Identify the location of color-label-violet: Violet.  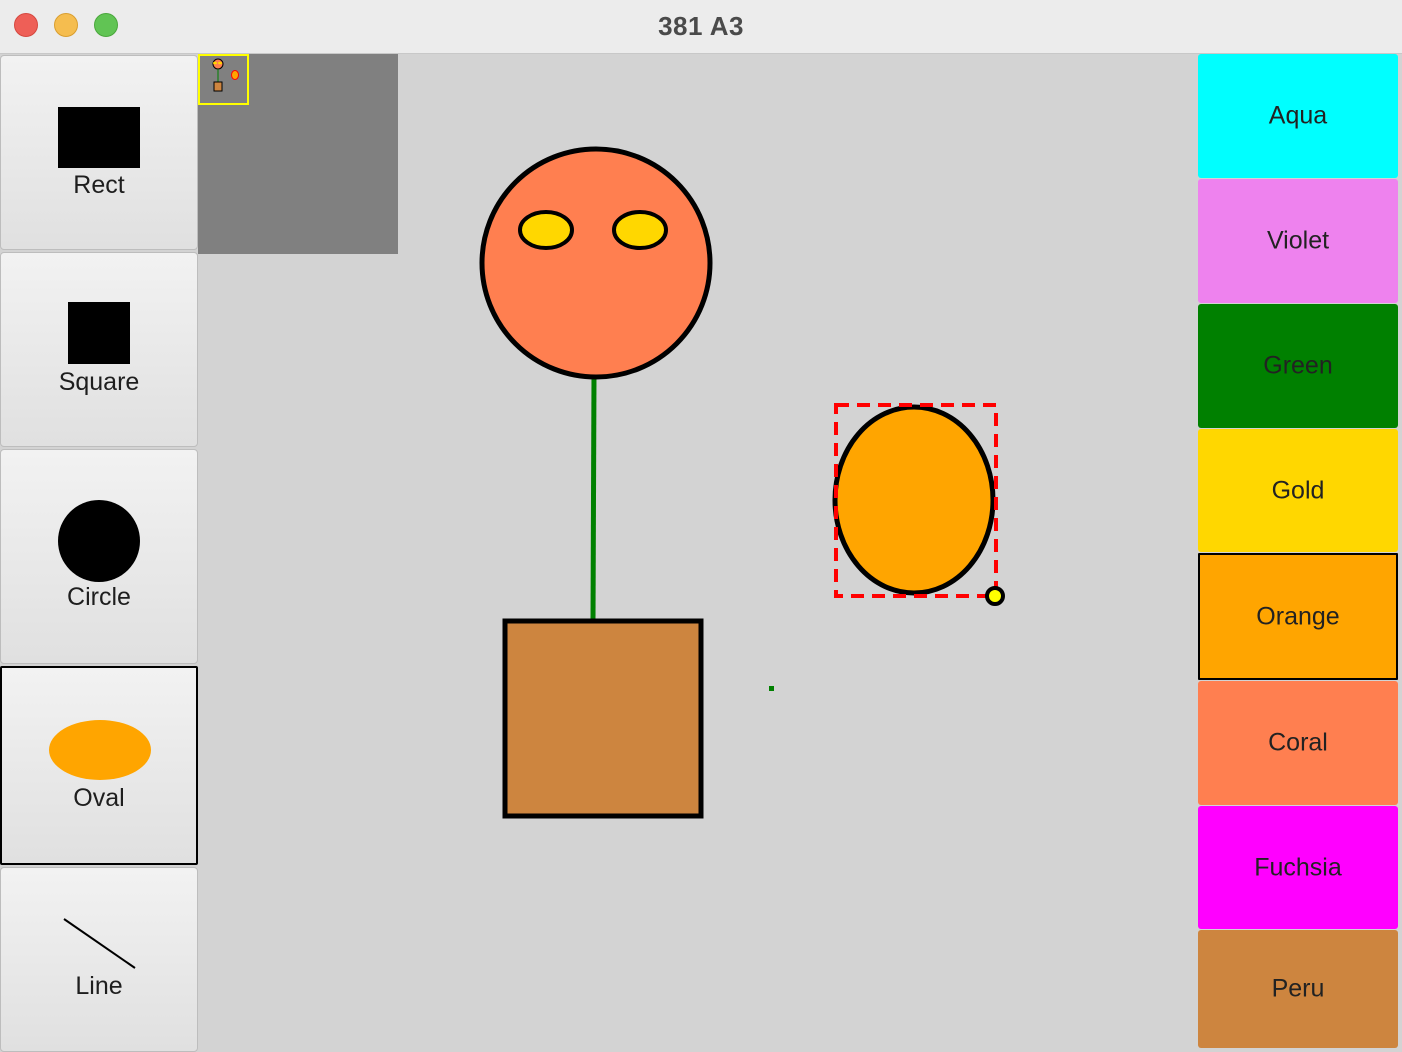
(1298, 240).